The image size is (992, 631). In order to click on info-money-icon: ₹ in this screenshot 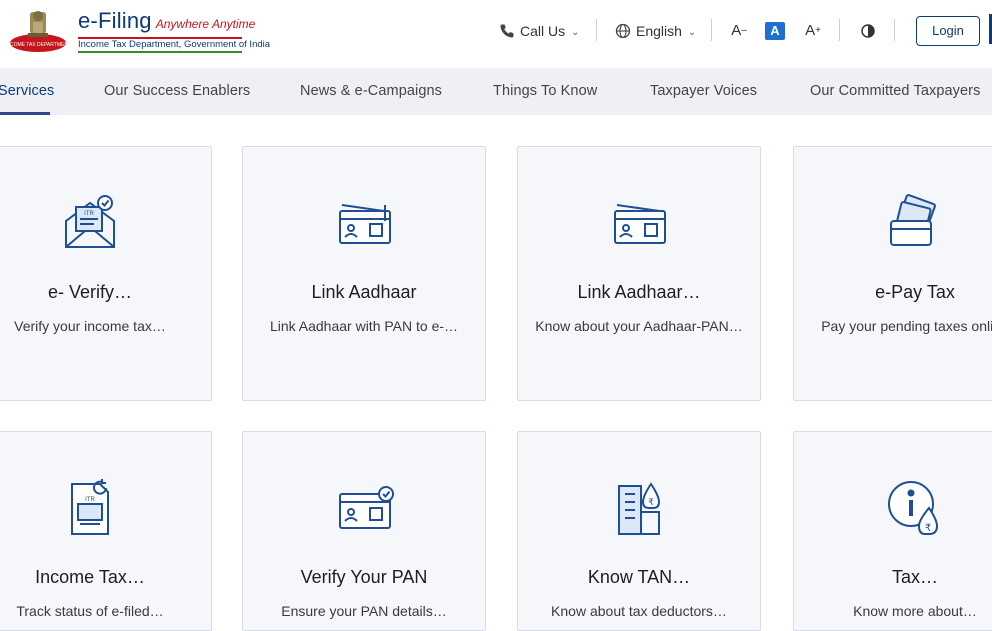, I will do `click(915, 508)`.